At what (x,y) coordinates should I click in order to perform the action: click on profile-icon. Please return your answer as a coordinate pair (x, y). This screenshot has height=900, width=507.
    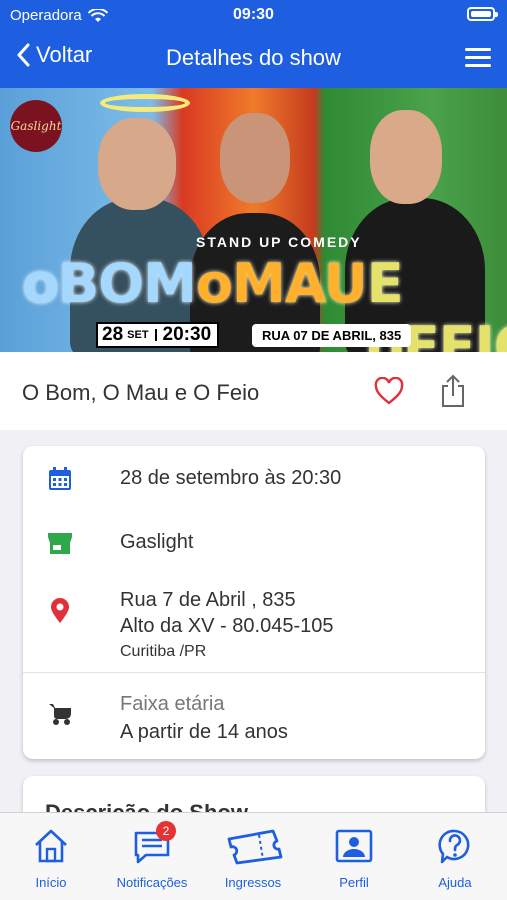
    Looking at the image, I should click on (354, 846).